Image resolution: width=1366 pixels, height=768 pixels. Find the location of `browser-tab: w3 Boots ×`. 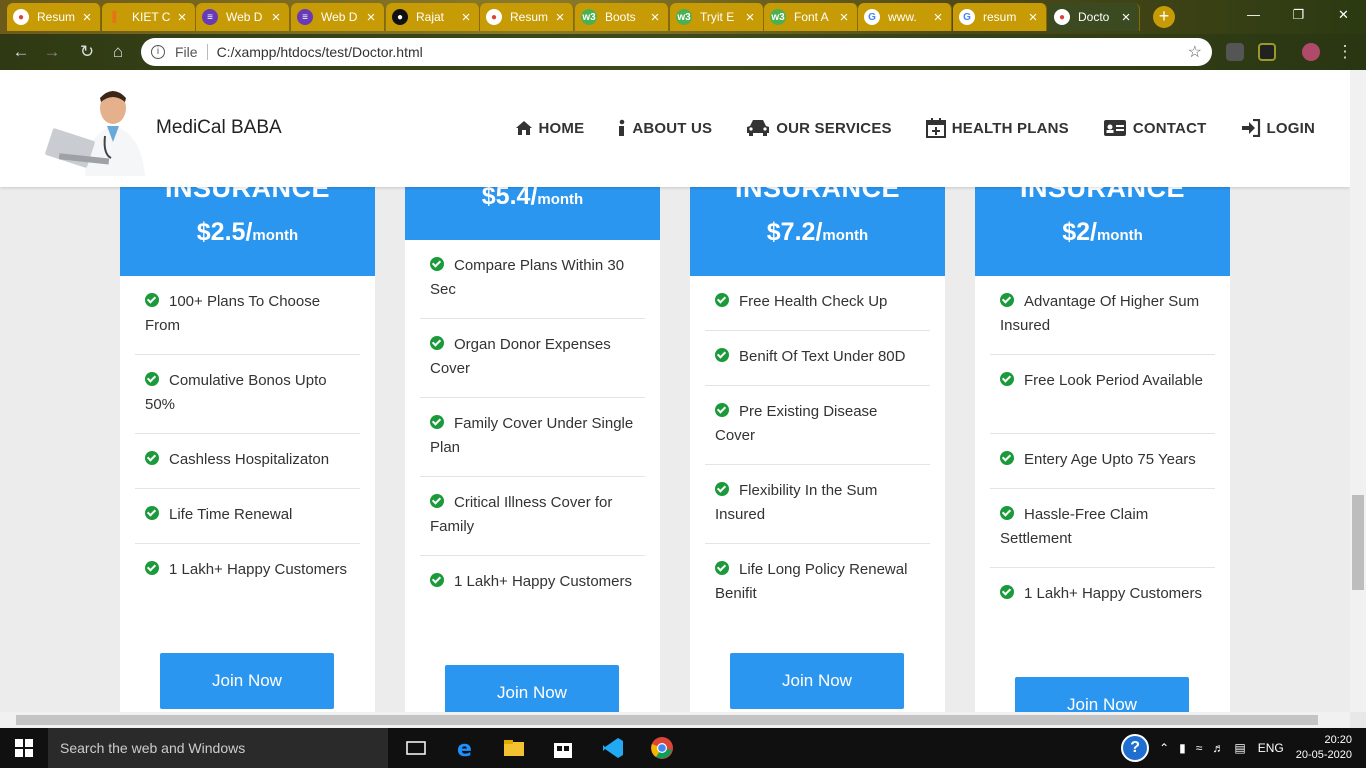

browser-tab: w3 Boots × is located at coordinates (622, 17).